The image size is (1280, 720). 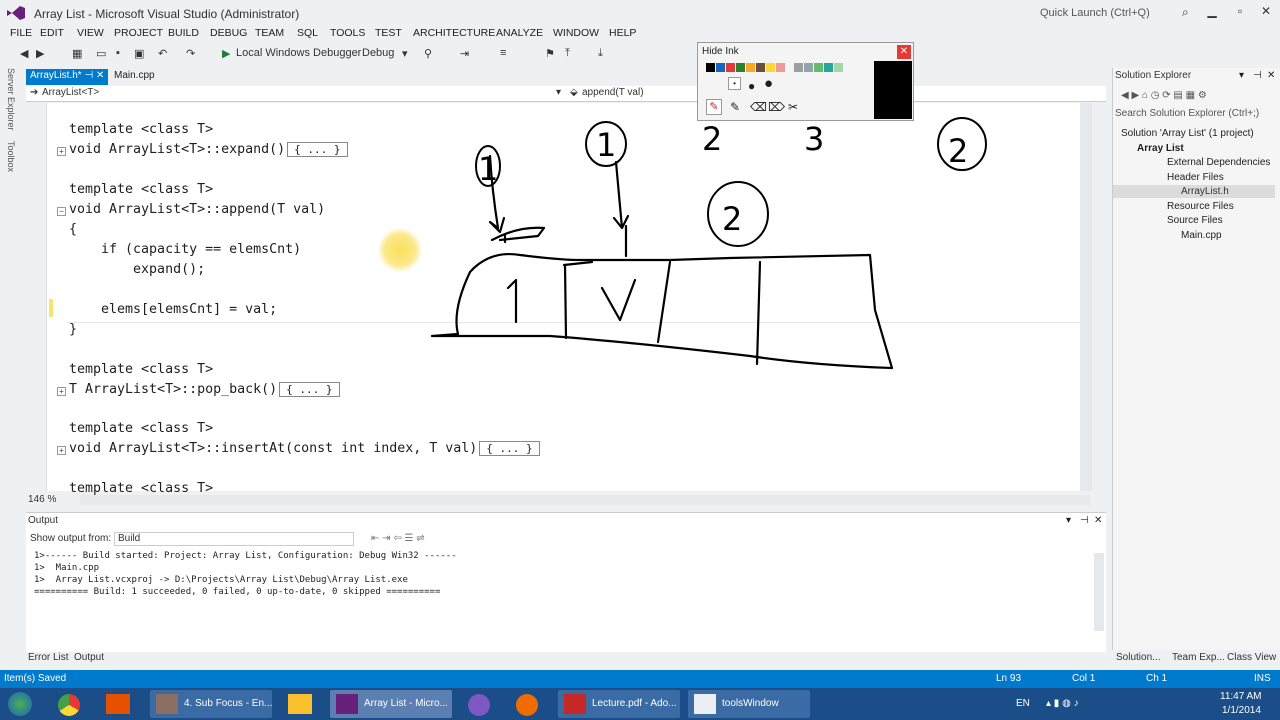 I want to click on tree-resource-files: Resource Files, so click(x=1200, y=206).